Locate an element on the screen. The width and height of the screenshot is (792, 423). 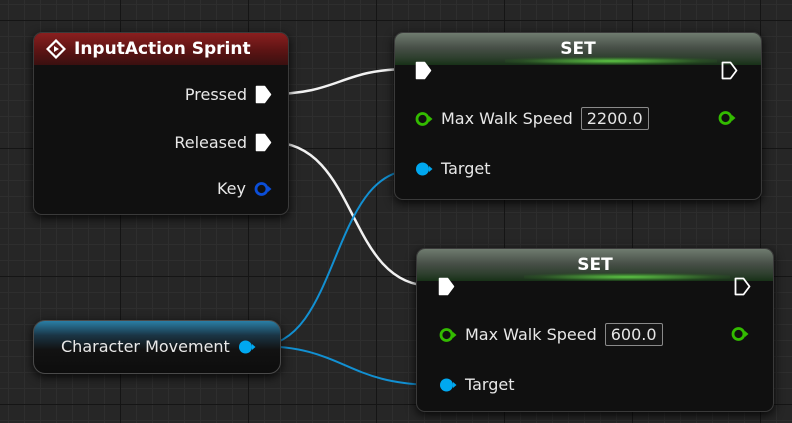
exec-pin-released-icon is located at coordinates (263, 142).